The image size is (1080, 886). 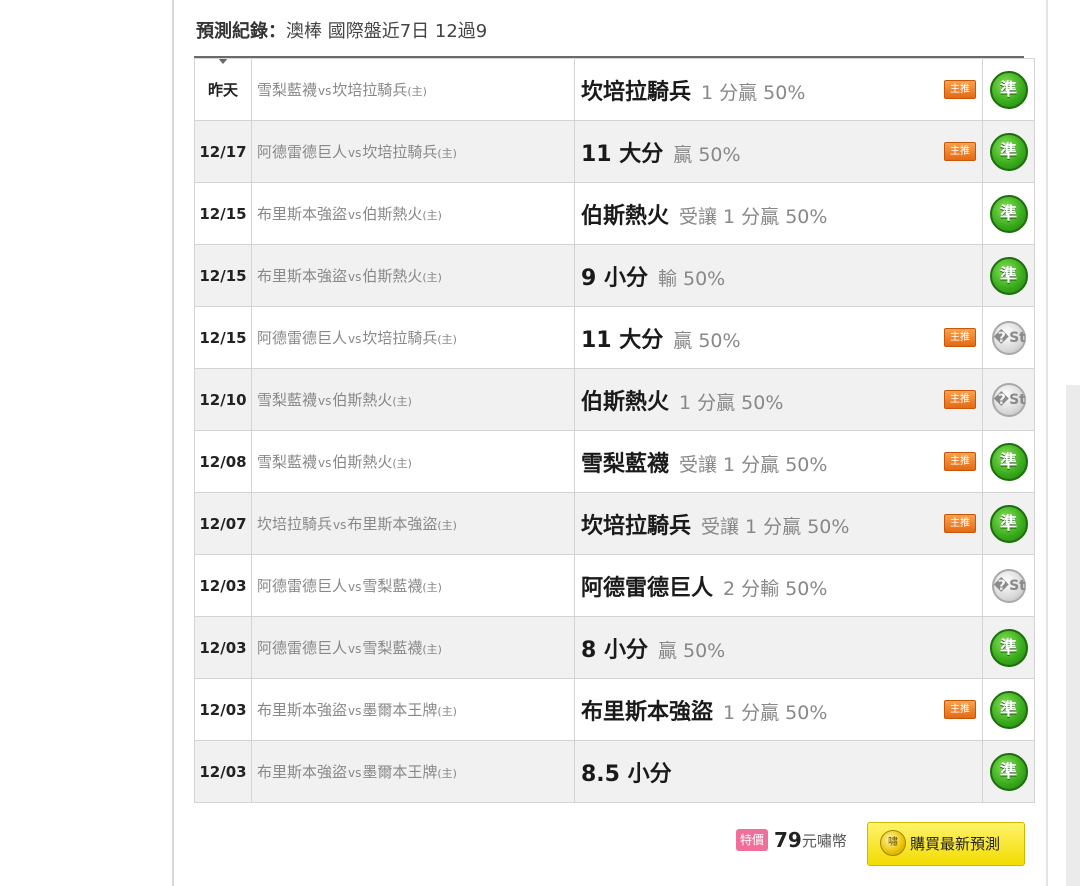 I want to click on pick-main: 雪梨藍襪, so click(x=625, y=464).